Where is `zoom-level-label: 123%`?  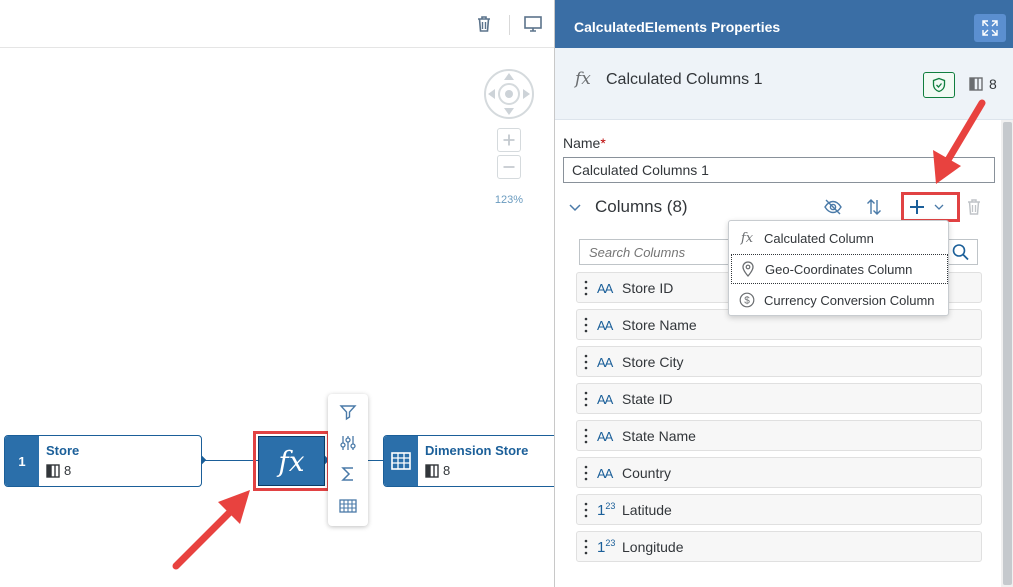 zoom-level-label: 123% is located at coordinates (509, 200).